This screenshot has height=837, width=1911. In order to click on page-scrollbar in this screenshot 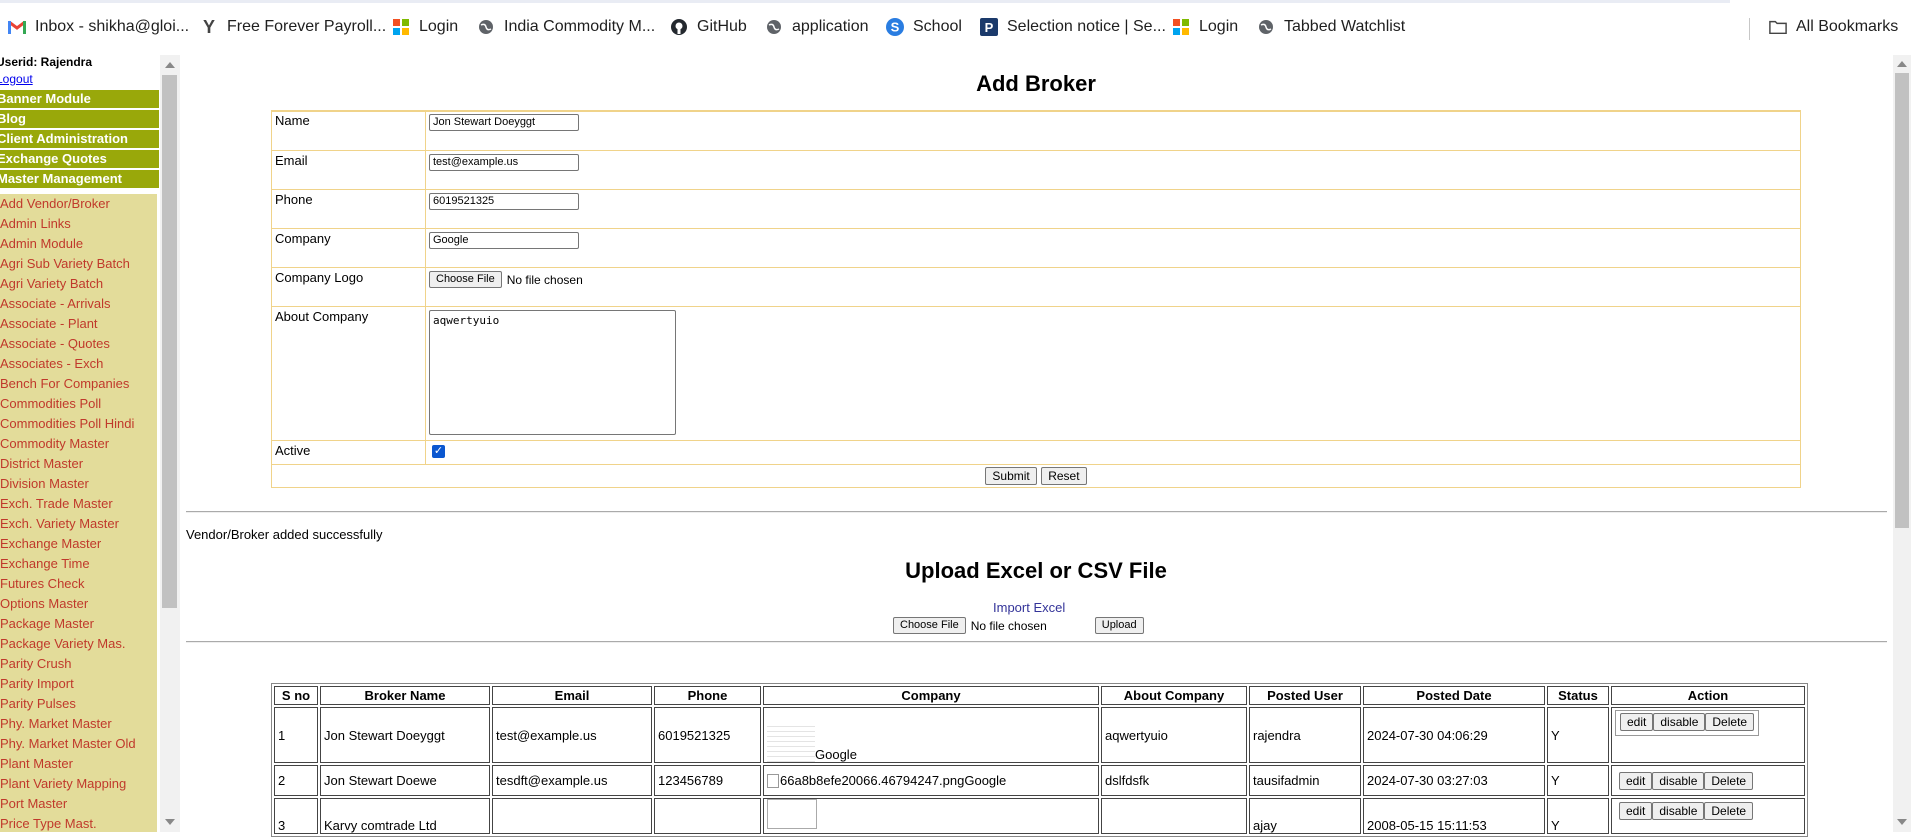, I will do `click(1902, 443)`.